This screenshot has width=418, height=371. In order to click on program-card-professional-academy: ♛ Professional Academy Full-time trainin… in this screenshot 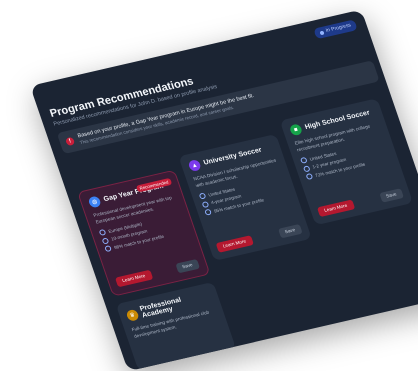, I will do `click(176, 326)`.